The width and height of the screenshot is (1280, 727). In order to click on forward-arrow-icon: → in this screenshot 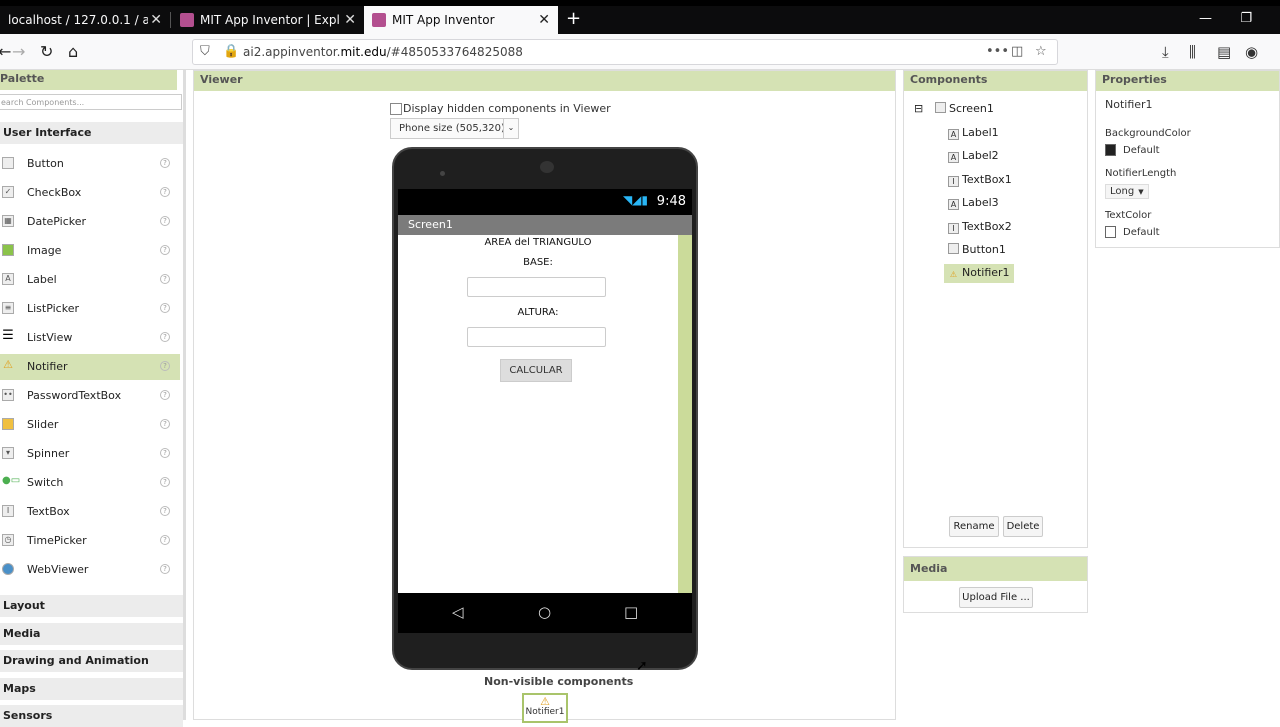, I will do `click(18, 51)`.